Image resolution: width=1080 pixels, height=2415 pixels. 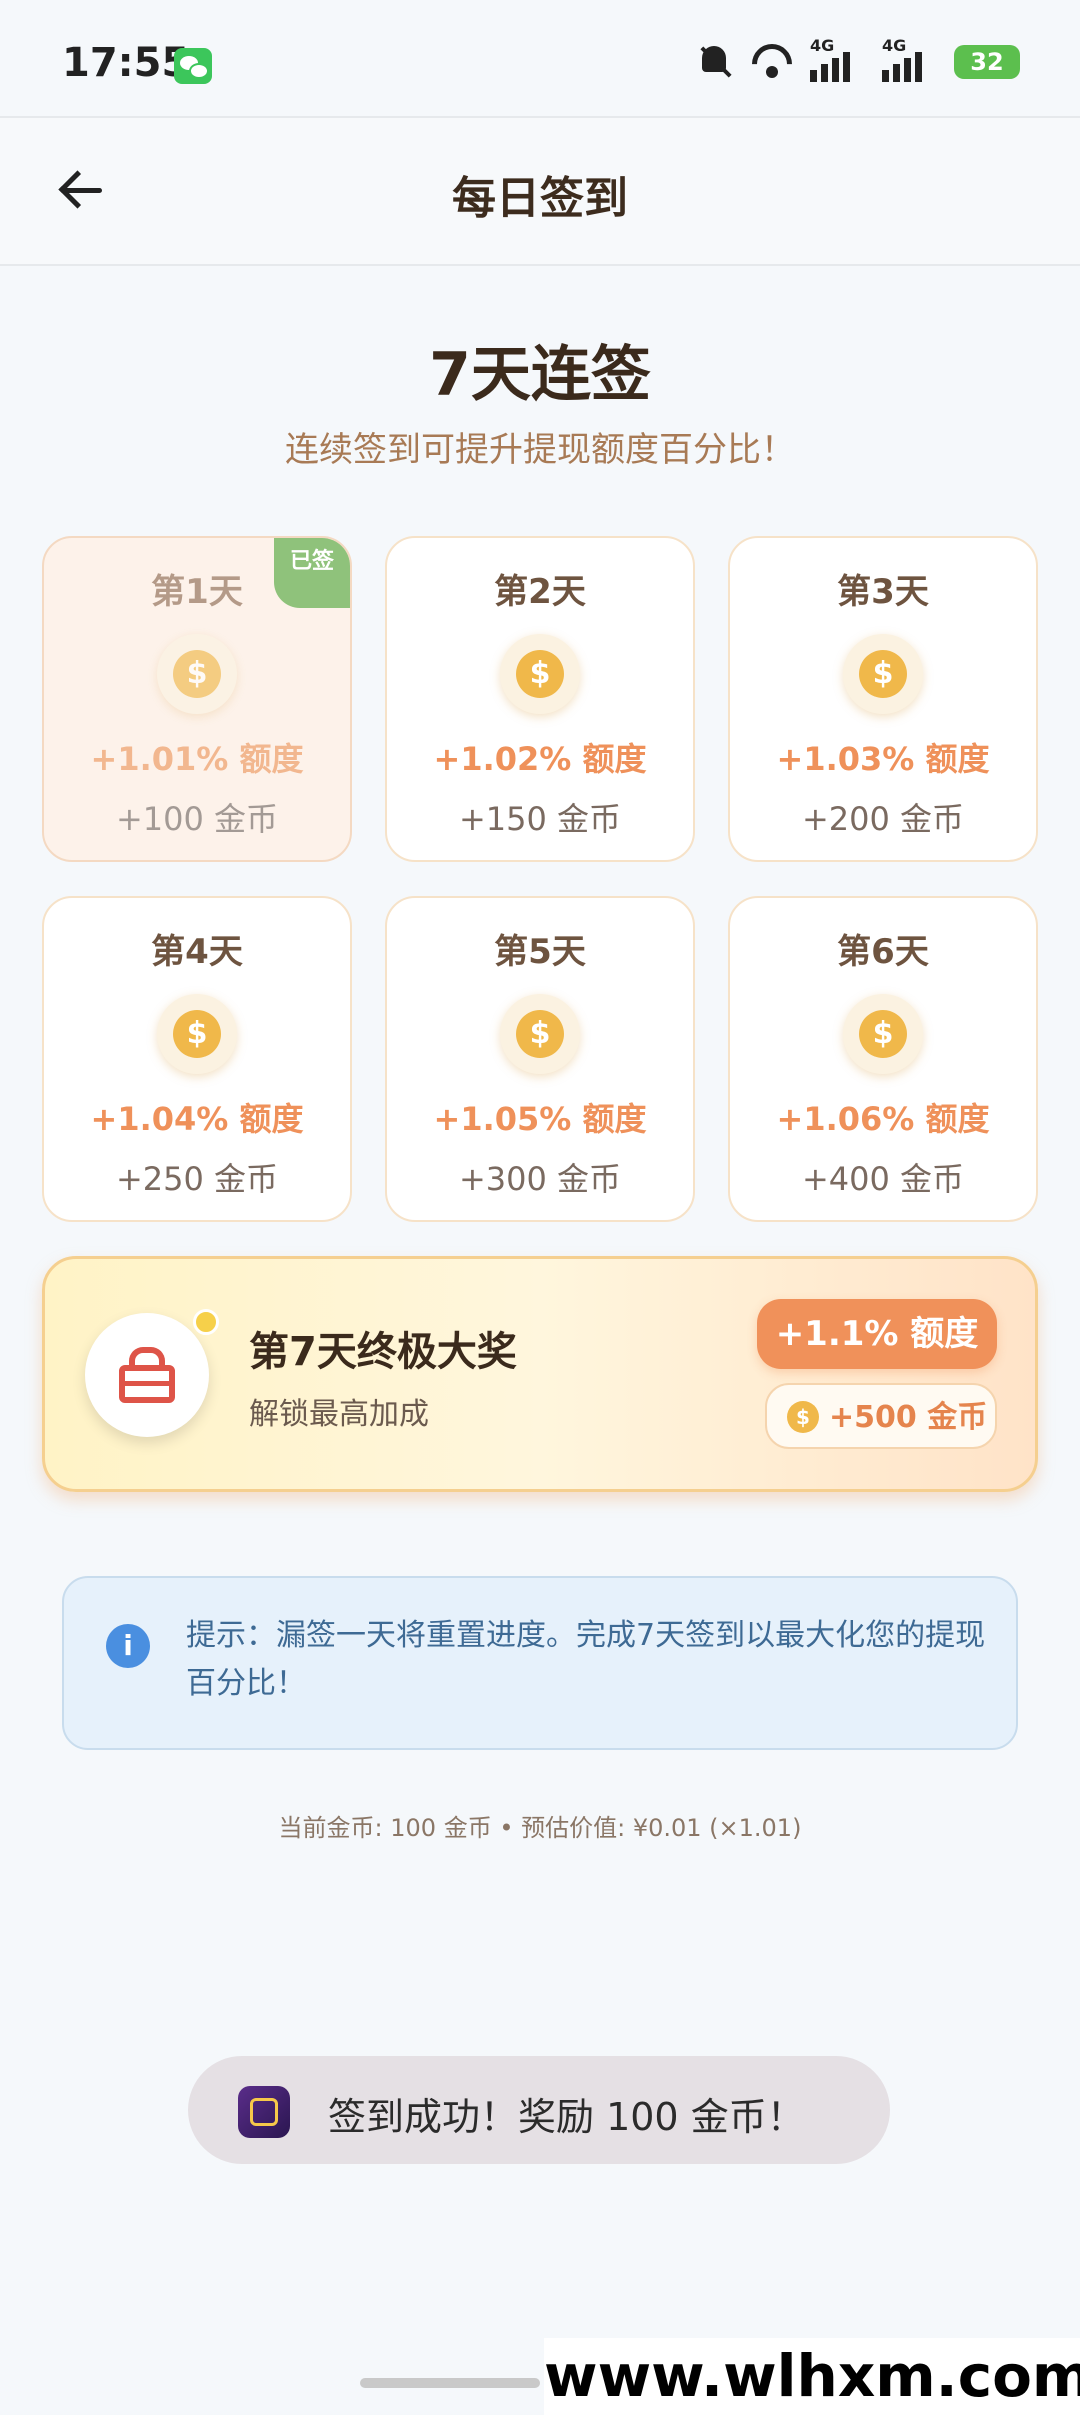 I want to click on gift-icon, so click(x=147, y=1375).